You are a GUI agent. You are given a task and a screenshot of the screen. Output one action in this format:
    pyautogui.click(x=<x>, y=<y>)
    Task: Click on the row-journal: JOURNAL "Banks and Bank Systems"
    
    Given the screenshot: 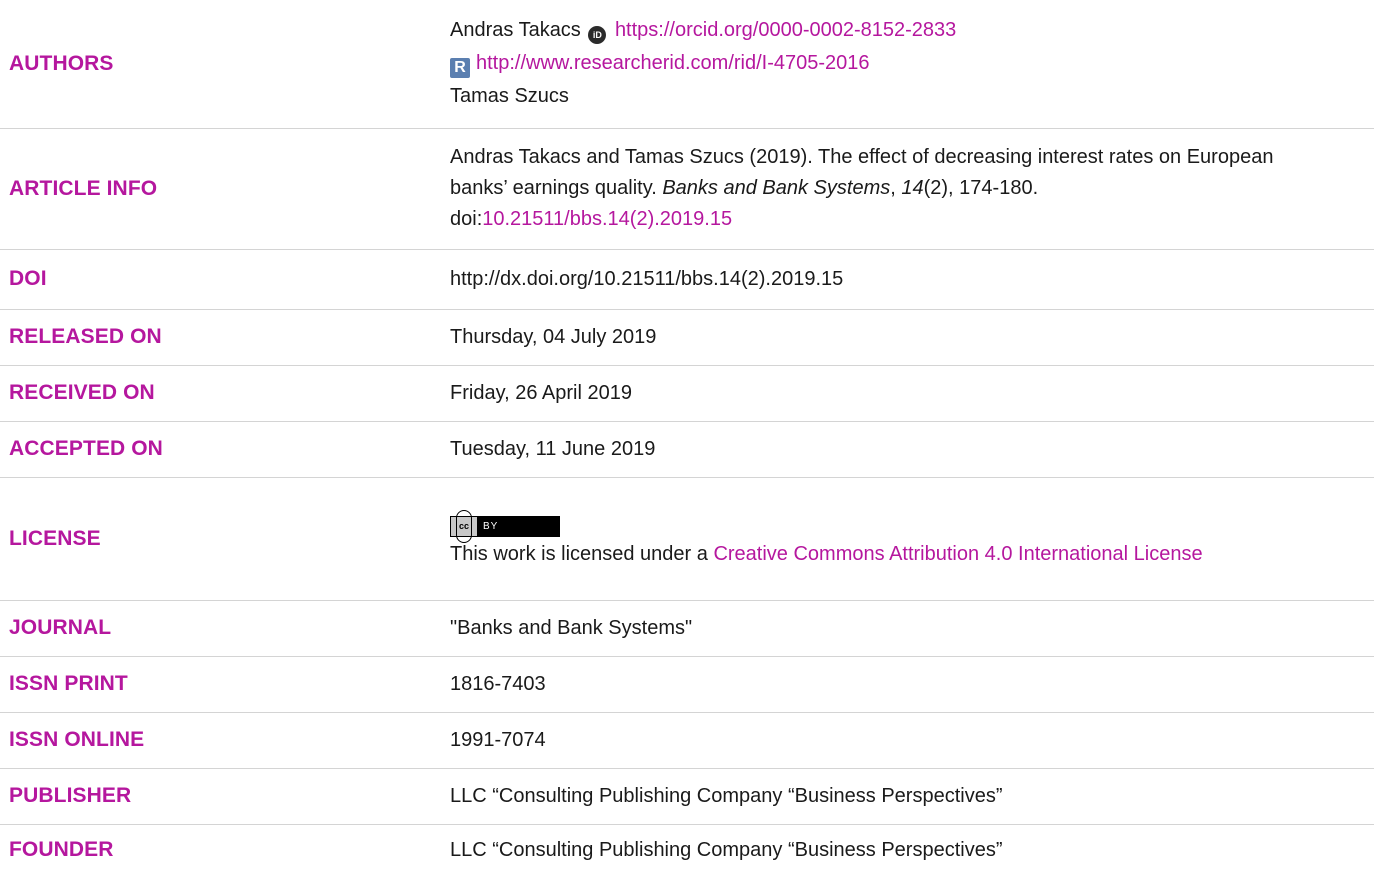 What is the action you would take?
    pyautogui.click(x=687, y=628)
    